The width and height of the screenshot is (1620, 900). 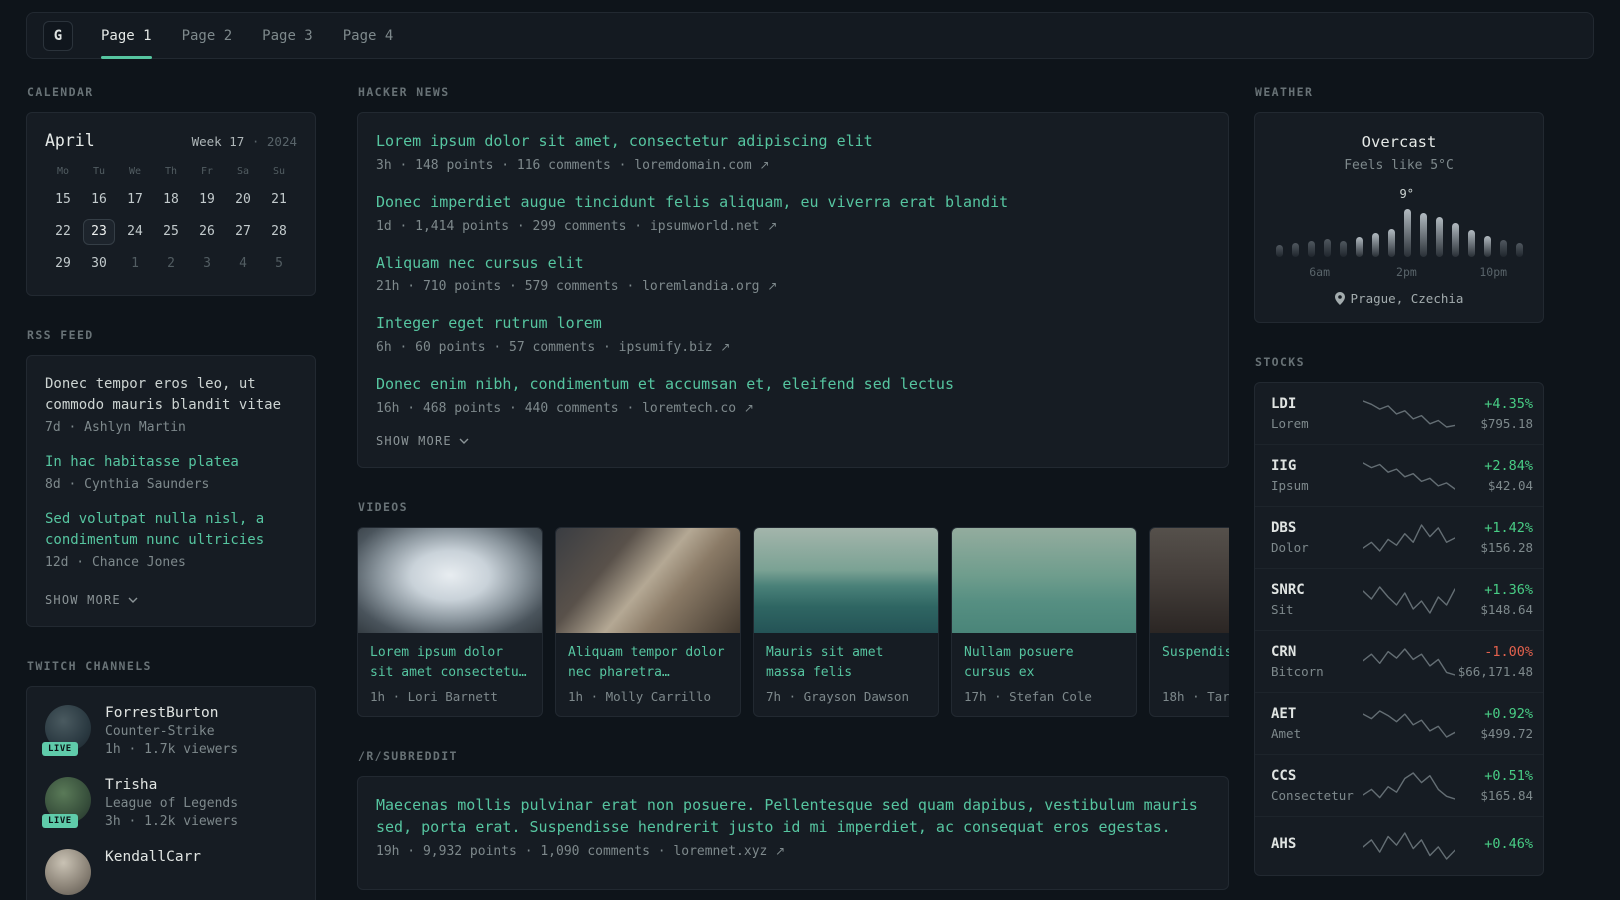 What do you see at coordinates (1288, 590) in the screenshot?
I see `stock-ticker: SNRC` at bounding box center [1288, 590].